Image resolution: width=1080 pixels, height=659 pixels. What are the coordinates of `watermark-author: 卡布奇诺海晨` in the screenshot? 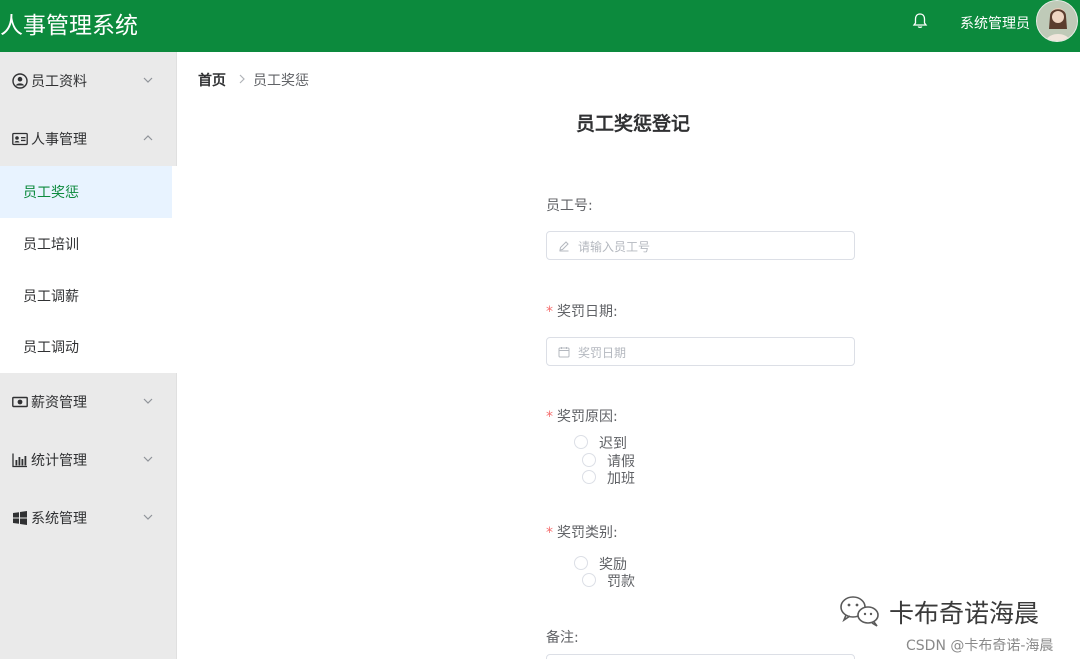 It's located at (964, 613).